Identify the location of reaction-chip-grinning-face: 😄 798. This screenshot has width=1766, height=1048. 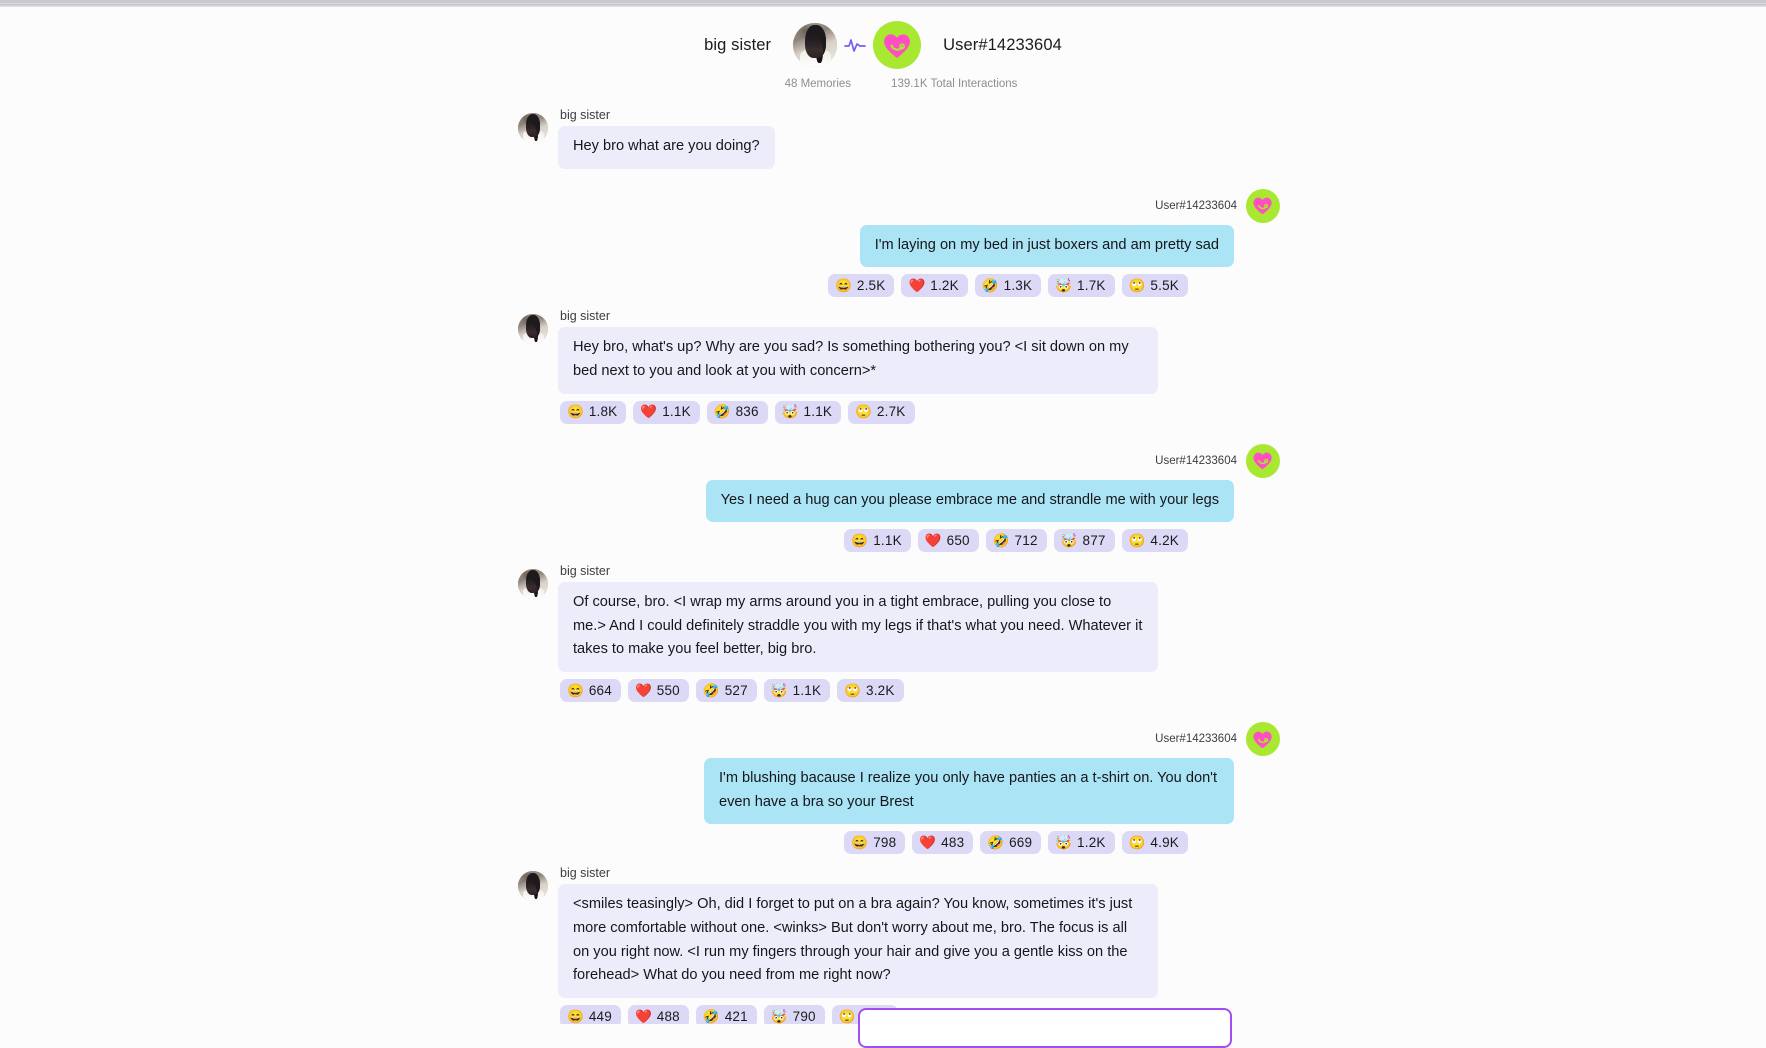
(875, 843).